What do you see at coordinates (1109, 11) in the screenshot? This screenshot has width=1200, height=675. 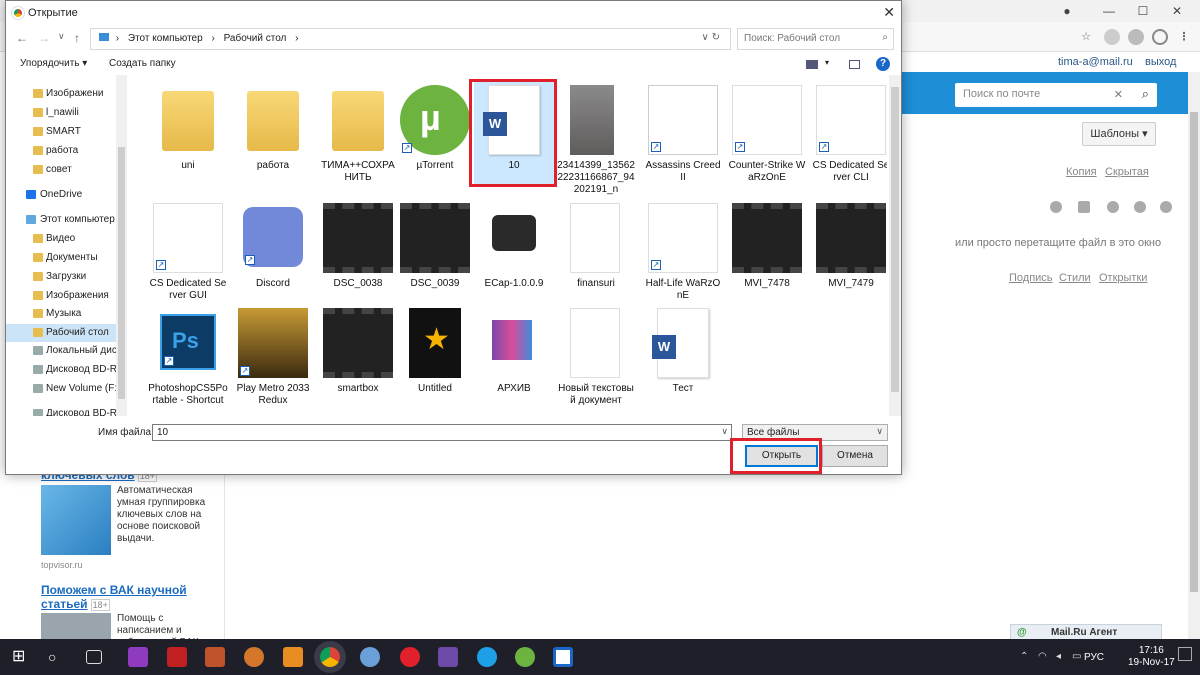 I see `minimize-button: —` at bounding box center [1109, 11].